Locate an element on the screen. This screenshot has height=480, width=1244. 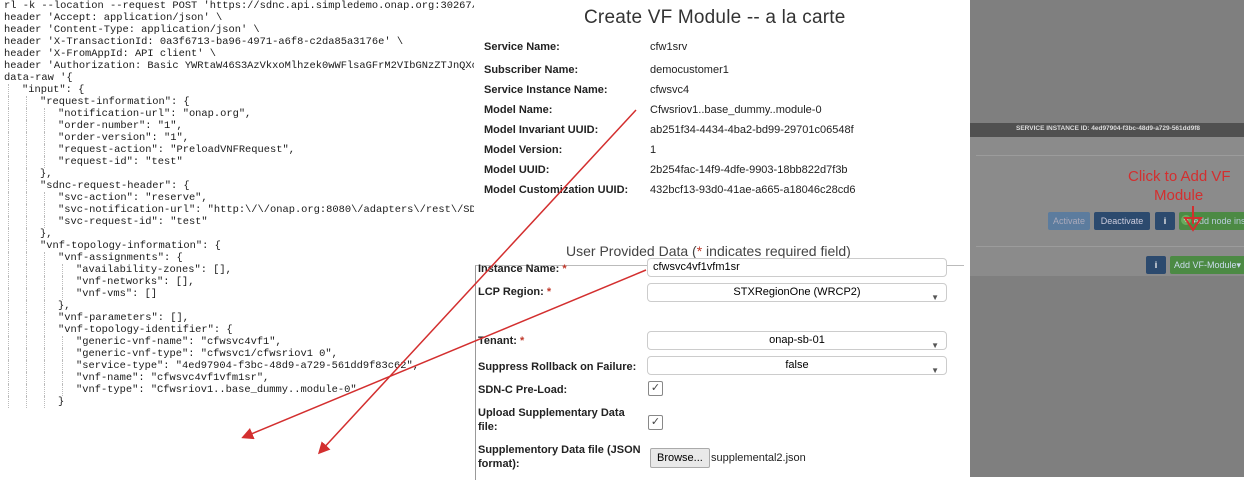
code-line: "svc-action": "reserve", is located at coordinates (237, 198).